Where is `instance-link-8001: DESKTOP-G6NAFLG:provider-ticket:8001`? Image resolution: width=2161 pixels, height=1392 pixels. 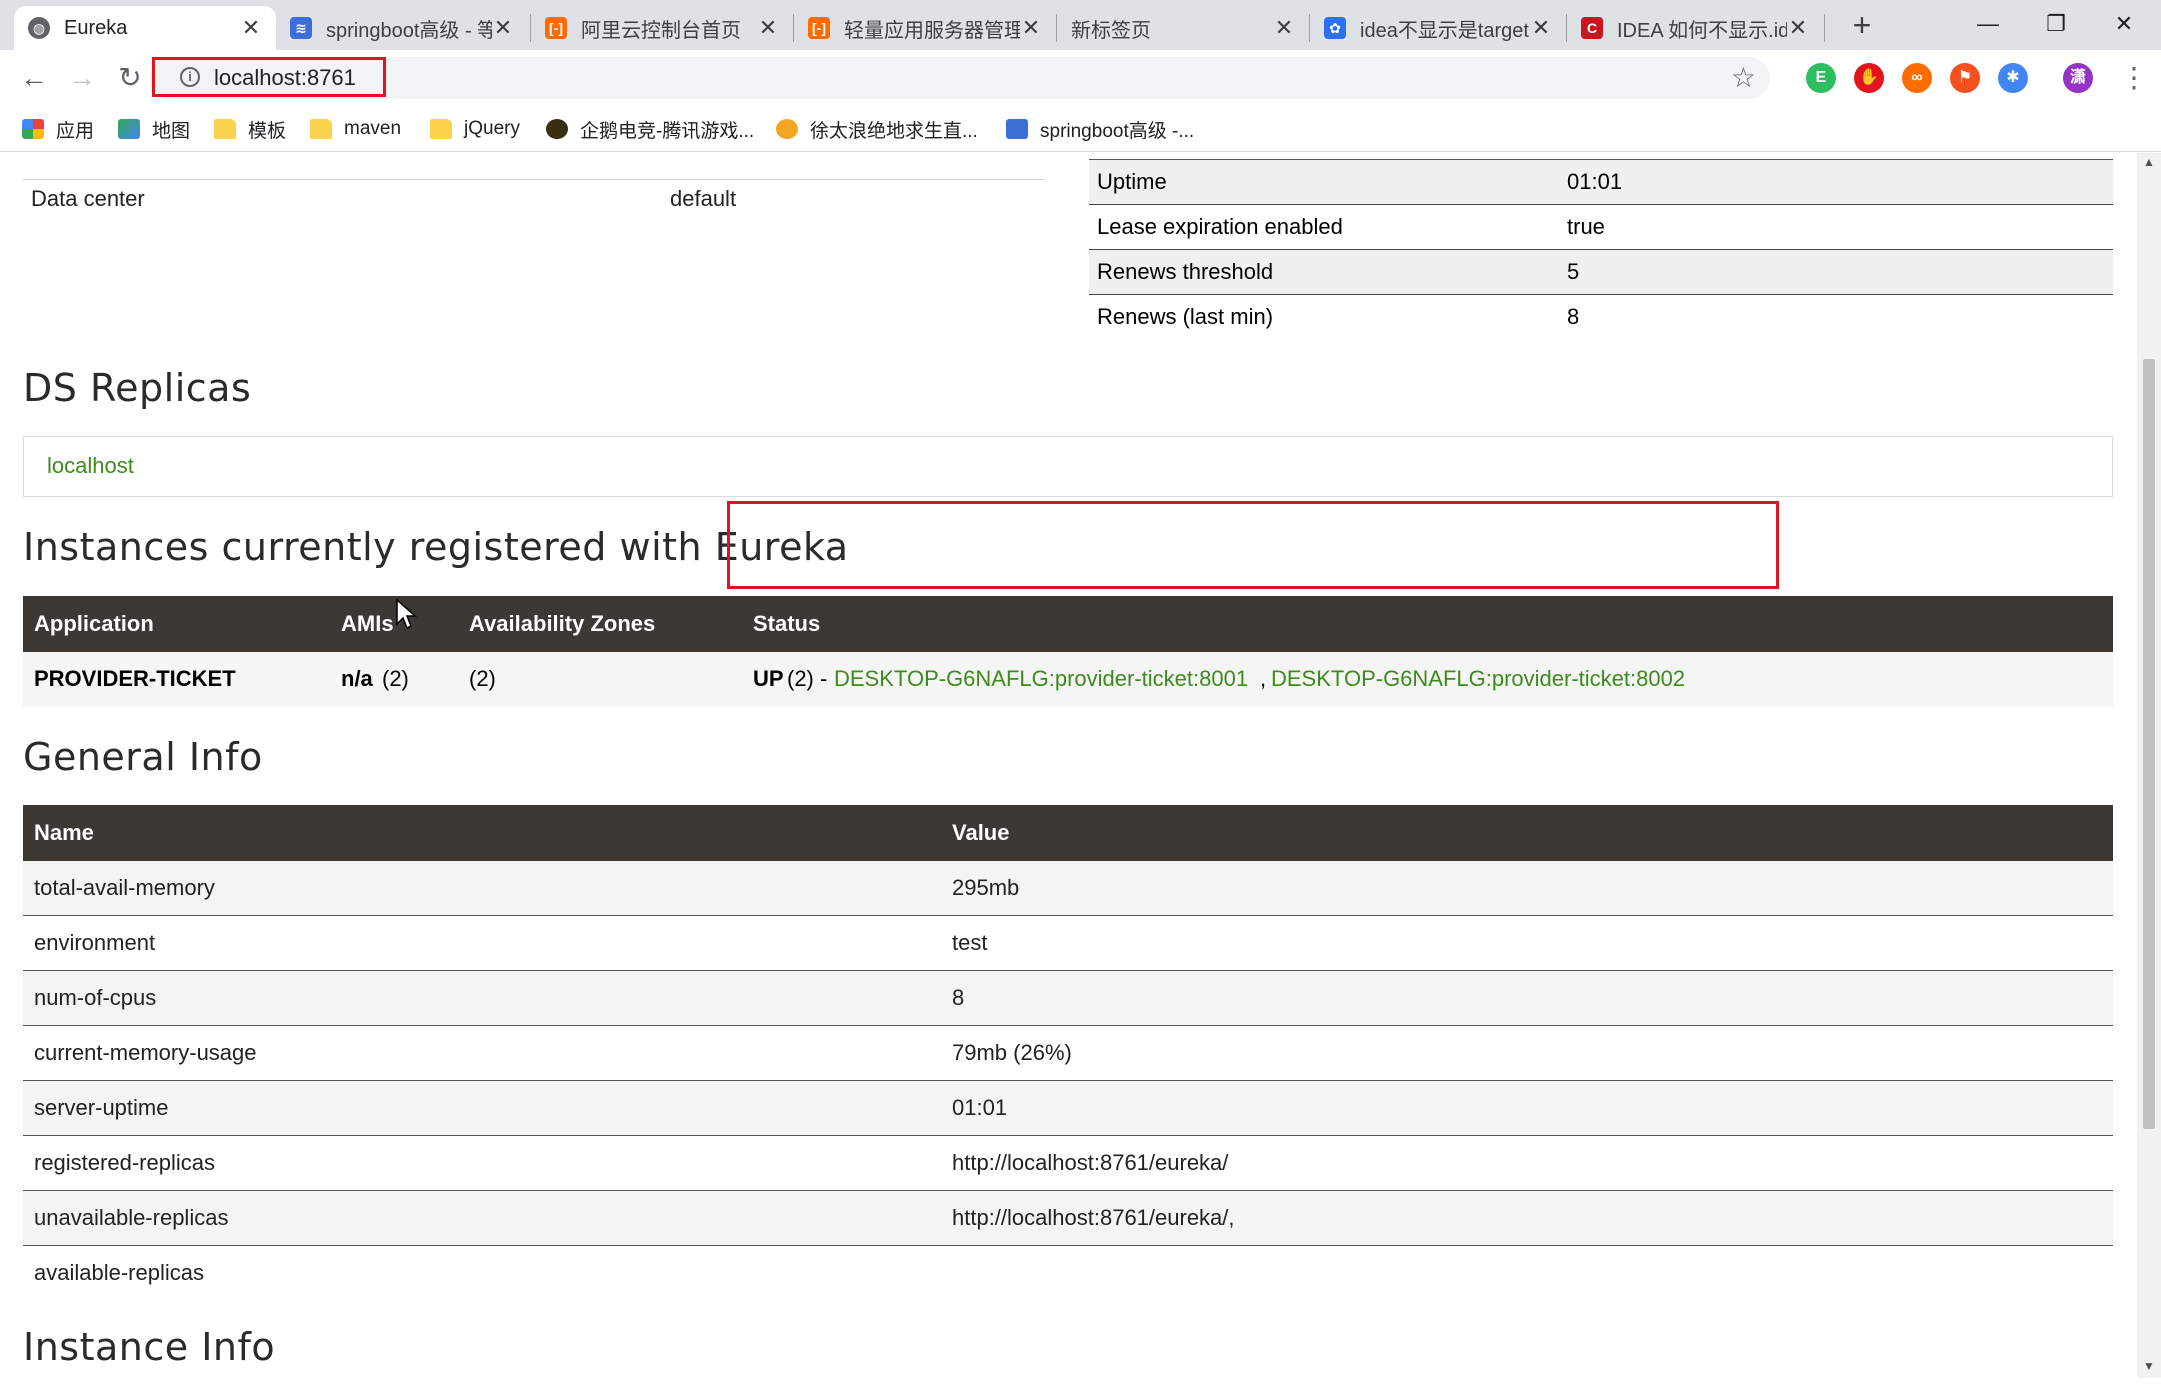 instance-link-8001: DESKTOP-G6NAFLG:provider-ticket:8001 is located at coordinates (1041, 679).